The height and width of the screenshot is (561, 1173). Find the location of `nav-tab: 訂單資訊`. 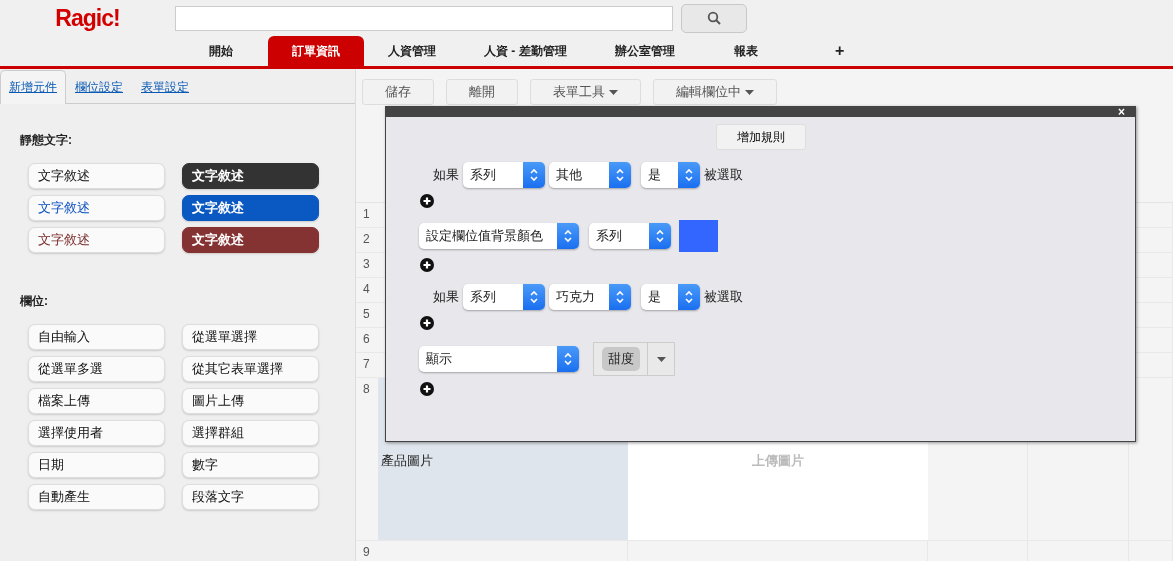

nav-tab: 訂單資訊 is located at coordinates (316, 51).